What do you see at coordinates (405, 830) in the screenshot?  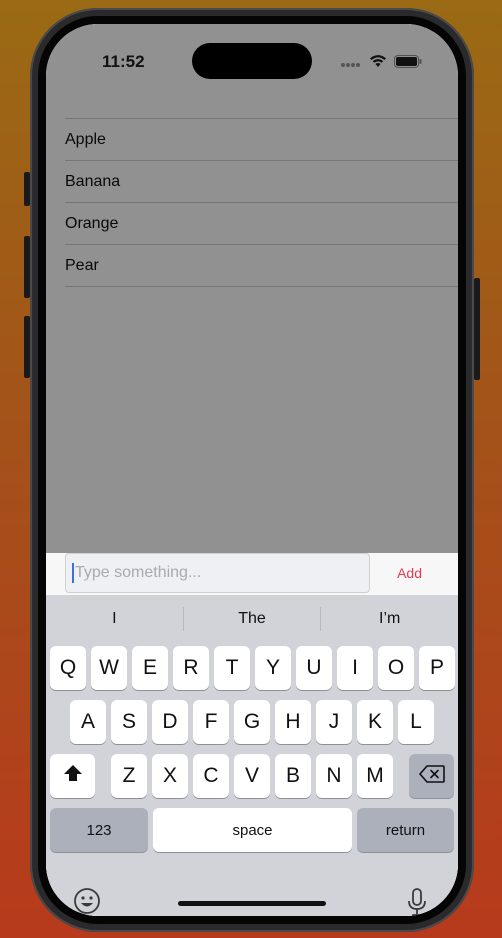 I see `return-key: return` at bounding box center [405, 830].